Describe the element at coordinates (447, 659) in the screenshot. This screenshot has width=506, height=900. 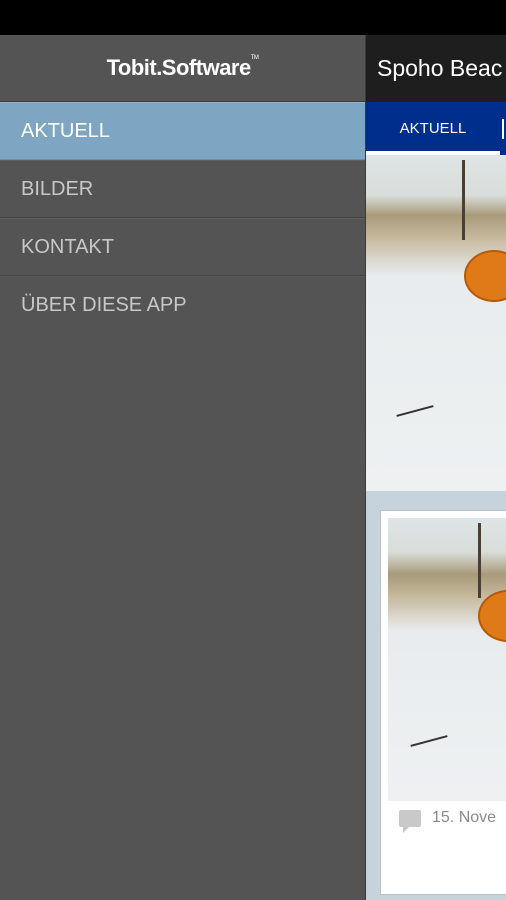
I see `card-photo` at that location.